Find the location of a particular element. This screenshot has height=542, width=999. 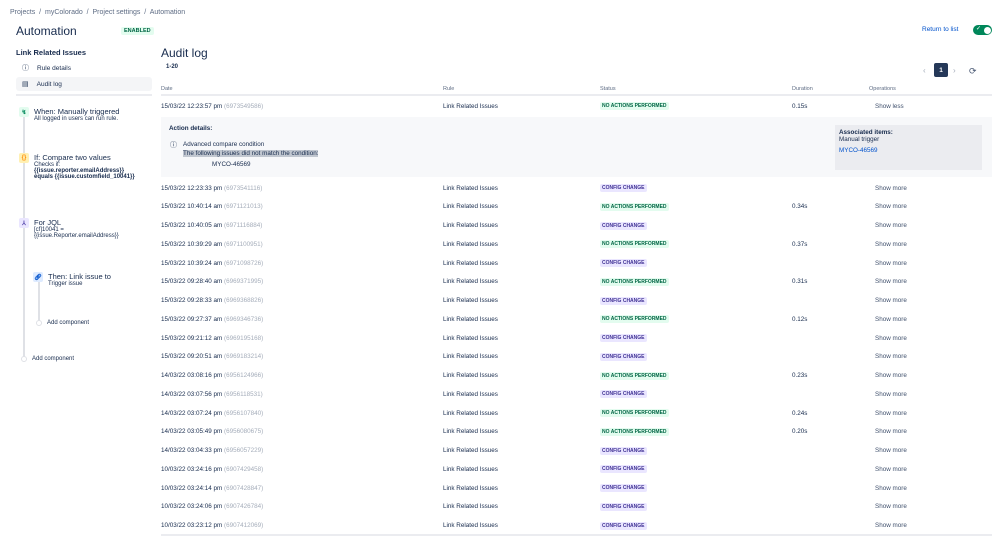

condition-expr: equals {{issue.customfield_10041}} is located at coordinates (84, 177).